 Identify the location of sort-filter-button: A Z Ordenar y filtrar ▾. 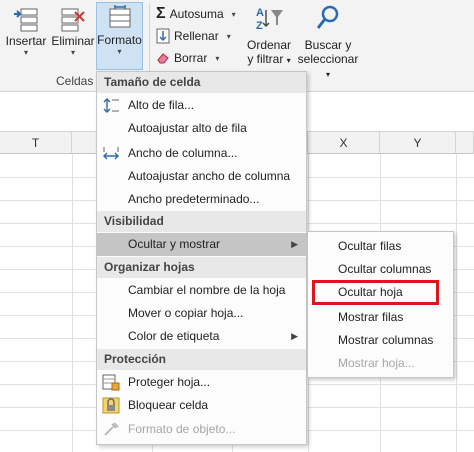
(269, 36).